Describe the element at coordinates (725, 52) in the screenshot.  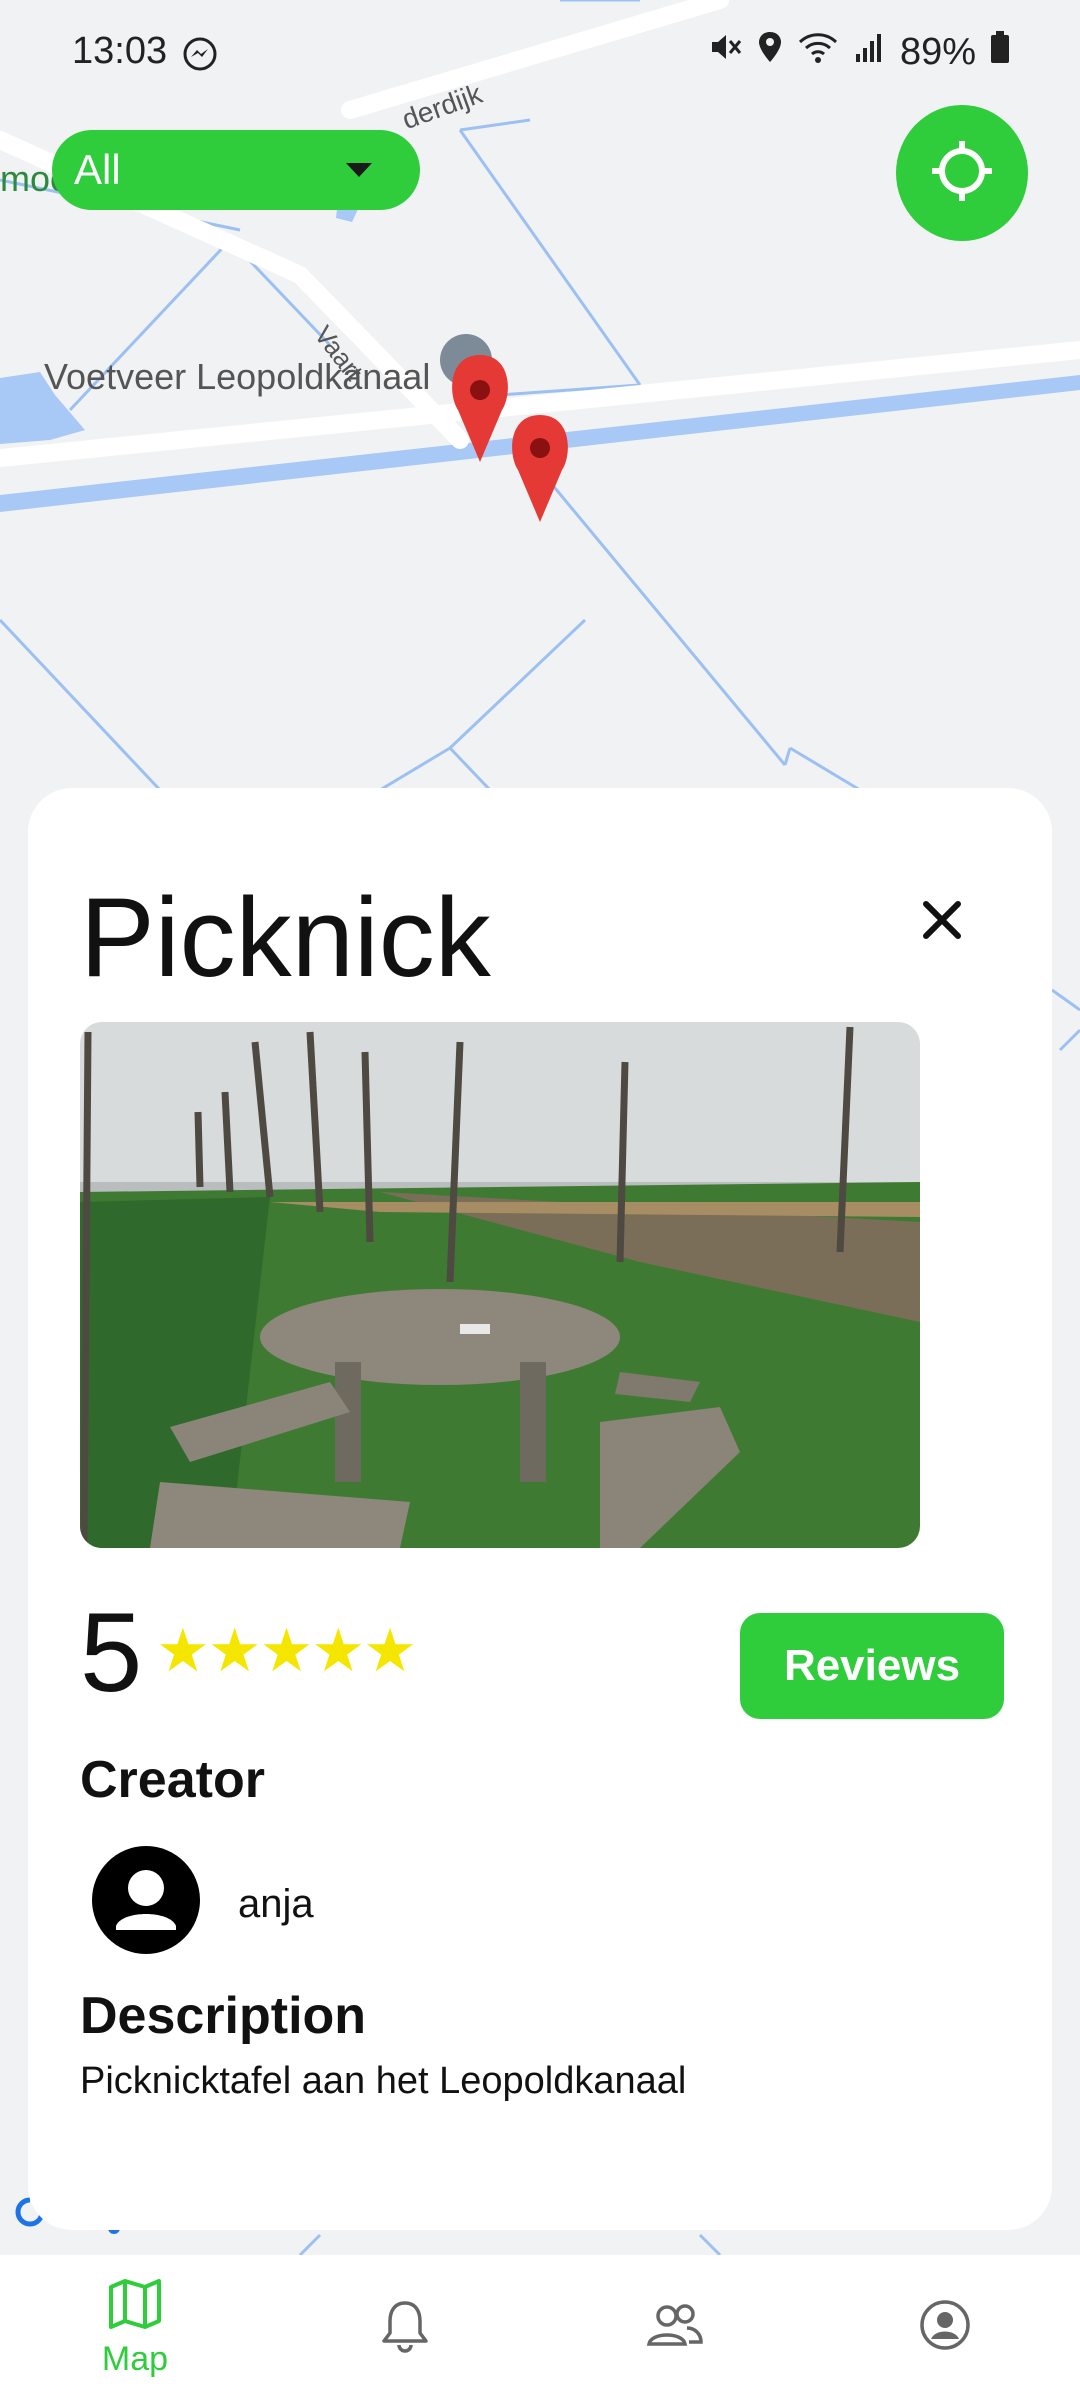
I see `mute-icon` at that location.